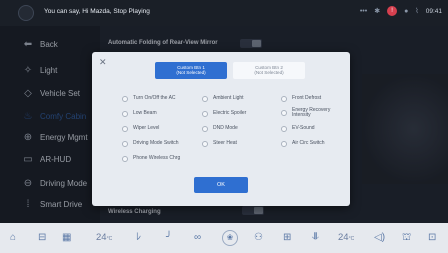 Image resolution: width=448 pixels, height=253 pixels. What do you see at coordinates (379, 238) in the screenshot?
I see `volume-icon: ◁)` at bounding box center [379, 238].